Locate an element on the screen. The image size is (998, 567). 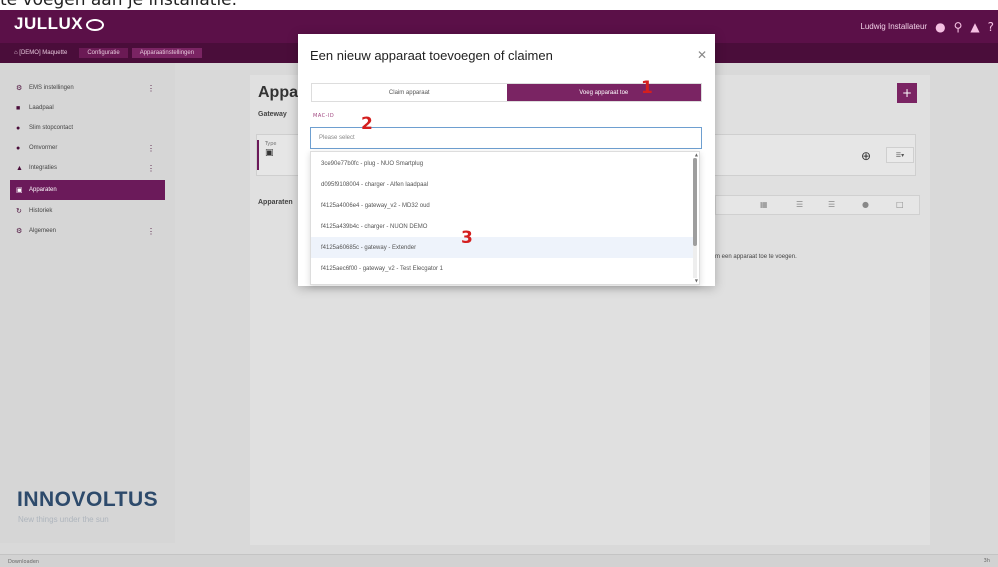
sidebar-item-omvormer: ● Omvormer ⋮ is located at coordinates (87, 148).